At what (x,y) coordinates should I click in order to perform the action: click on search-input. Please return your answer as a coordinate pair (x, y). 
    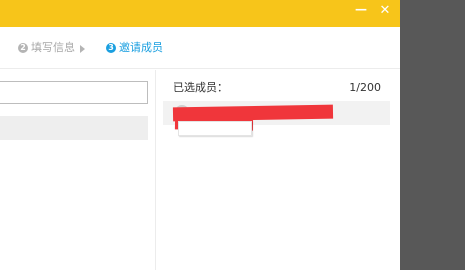
    Looking at the image, I should click on (74, 92).